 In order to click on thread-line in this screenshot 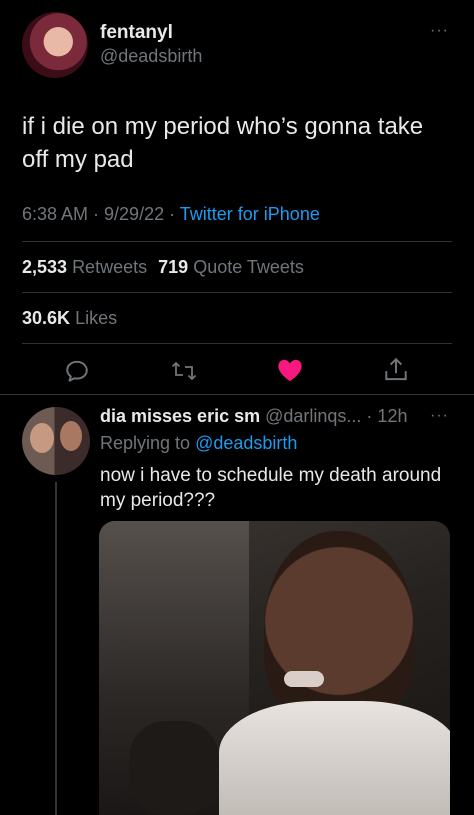, I will do `click(56, 648)`.